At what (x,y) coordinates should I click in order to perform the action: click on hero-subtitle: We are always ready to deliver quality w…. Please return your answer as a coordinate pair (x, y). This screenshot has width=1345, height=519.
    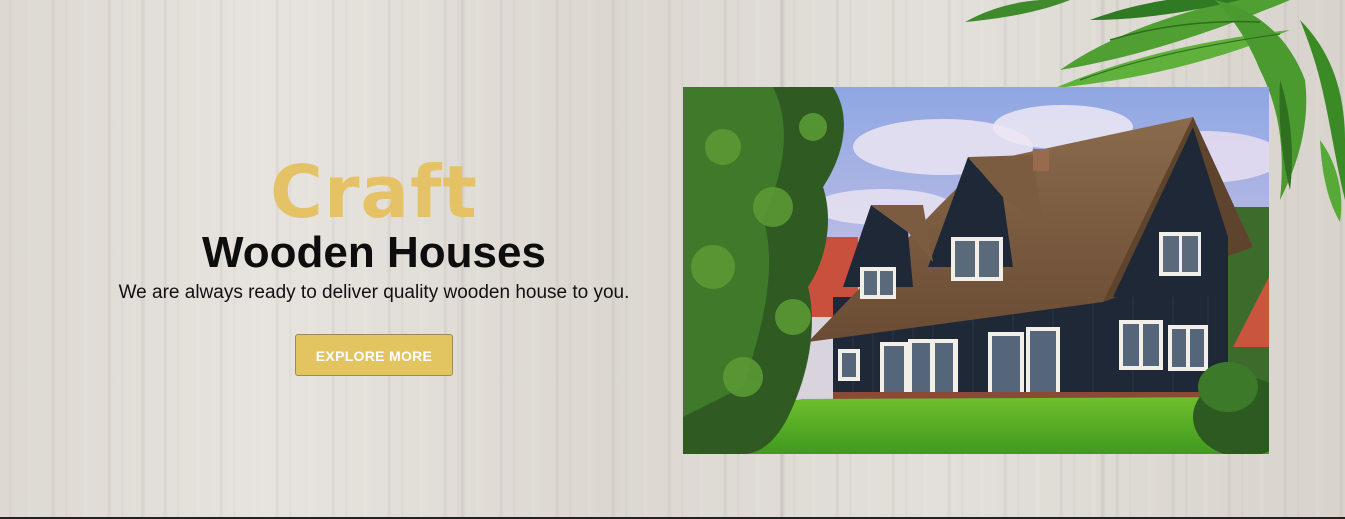
    Looking at the image, I should click on (374, 292).